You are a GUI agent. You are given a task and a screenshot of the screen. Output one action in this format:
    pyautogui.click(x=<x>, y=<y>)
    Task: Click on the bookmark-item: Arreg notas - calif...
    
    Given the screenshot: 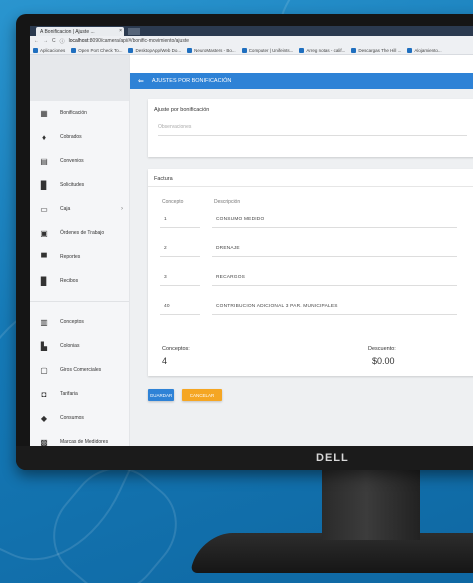 What is the action you would take?
    pyautogui.click(x=322, y=50)
    